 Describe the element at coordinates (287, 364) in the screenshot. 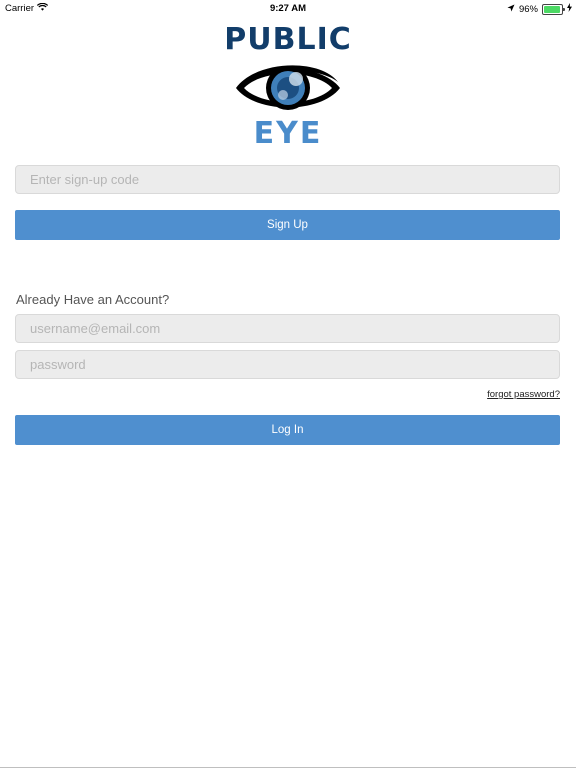

I see `password-input` at that location.